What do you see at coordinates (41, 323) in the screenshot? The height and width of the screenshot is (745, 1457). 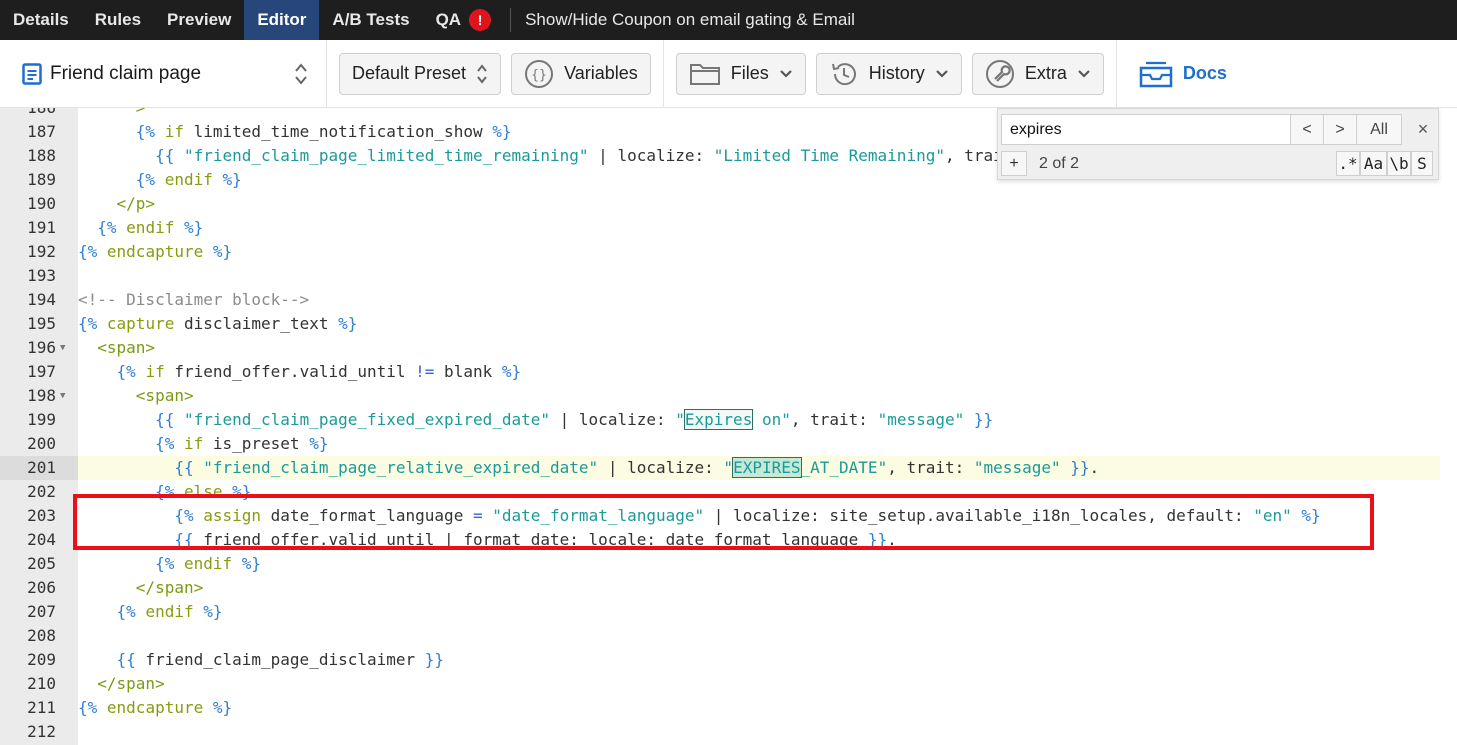 I see `line-number: 195` at bounding box center [41, 323].